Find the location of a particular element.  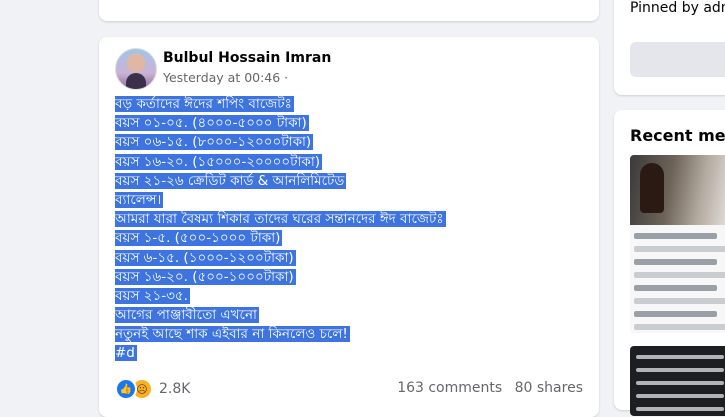

recent-media-title: Recent medi is located at coordinates (677, 135).